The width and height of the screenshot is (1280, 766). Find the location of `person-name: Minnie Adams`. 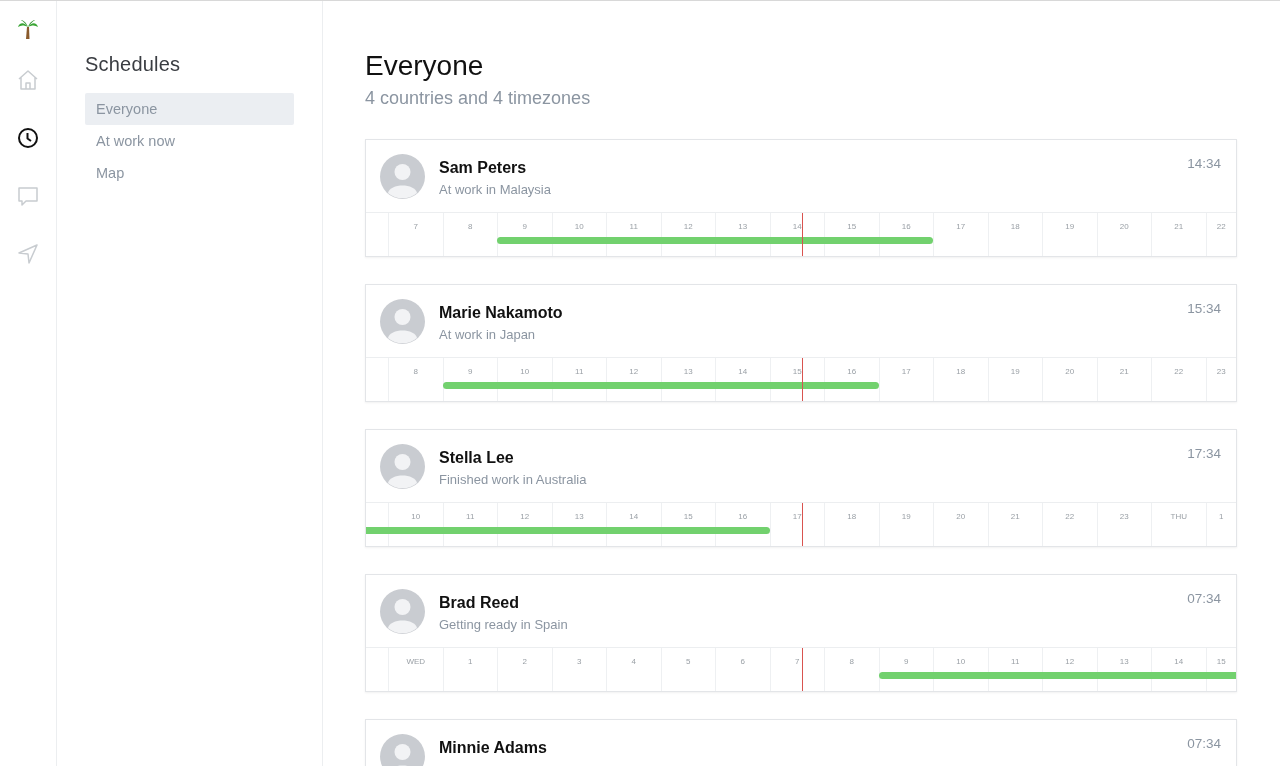

person-name: Minnie Adams is located at coordinates (493, 748).